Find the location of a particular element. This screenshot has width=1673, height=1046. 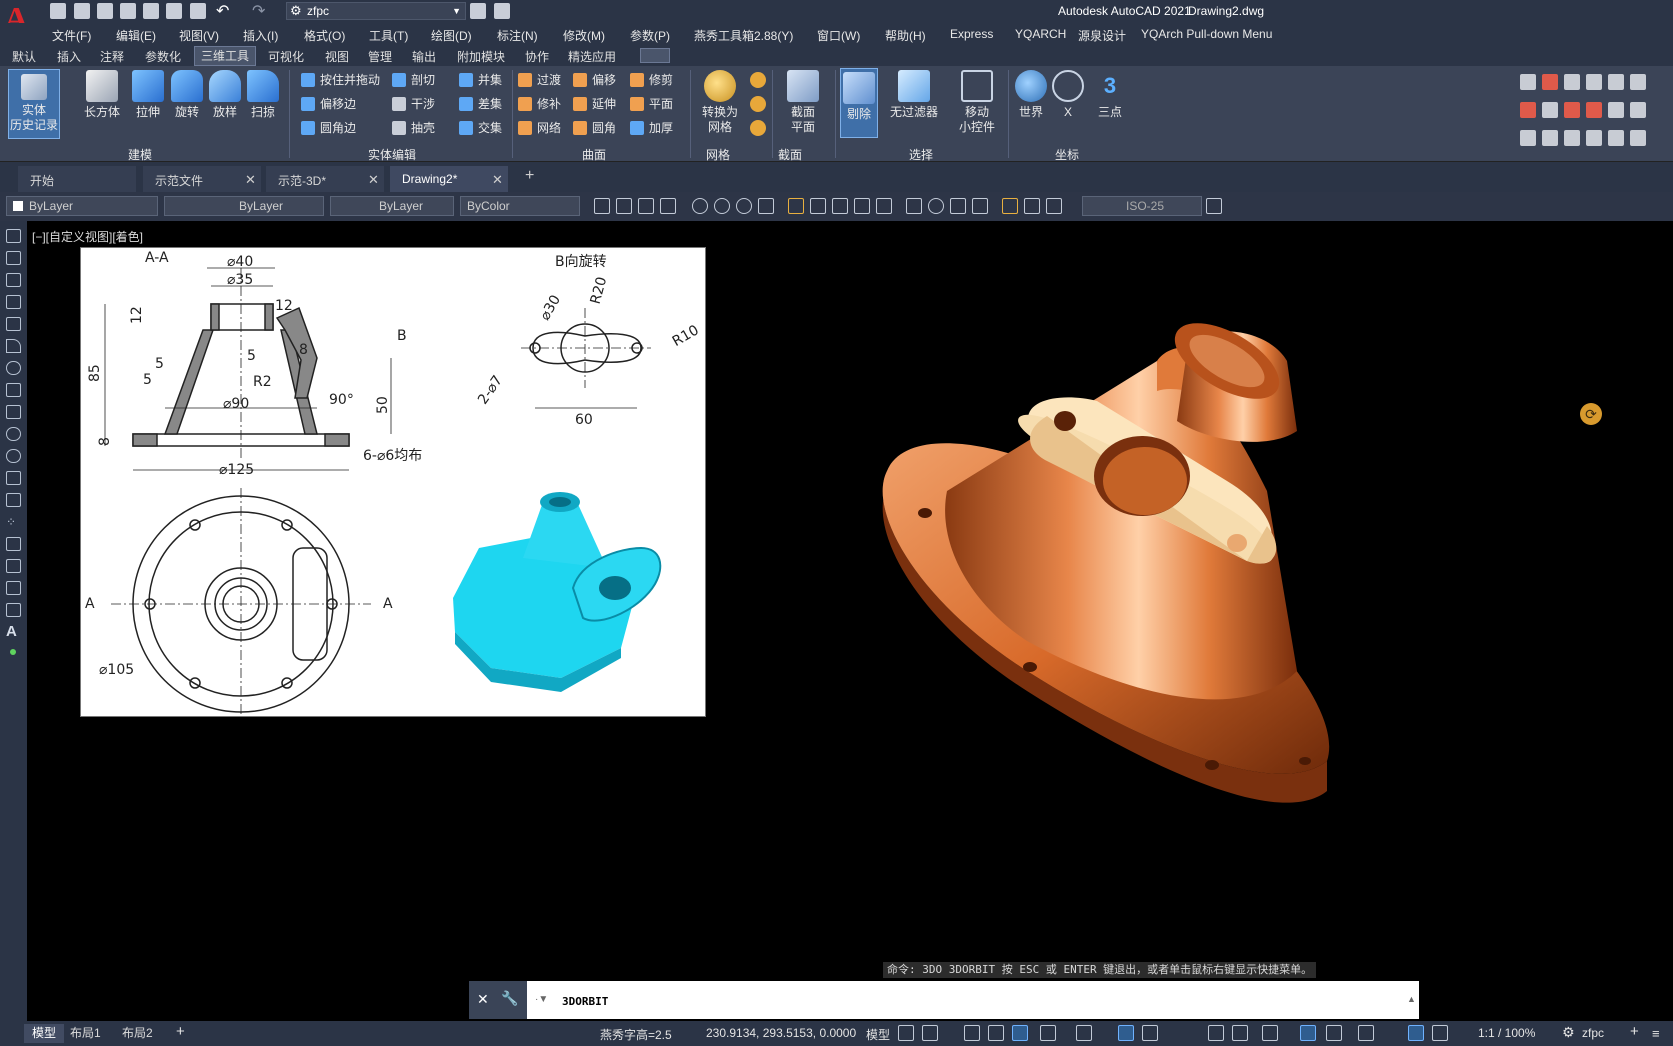

inspection-icon is located at coordinates (958, 206).